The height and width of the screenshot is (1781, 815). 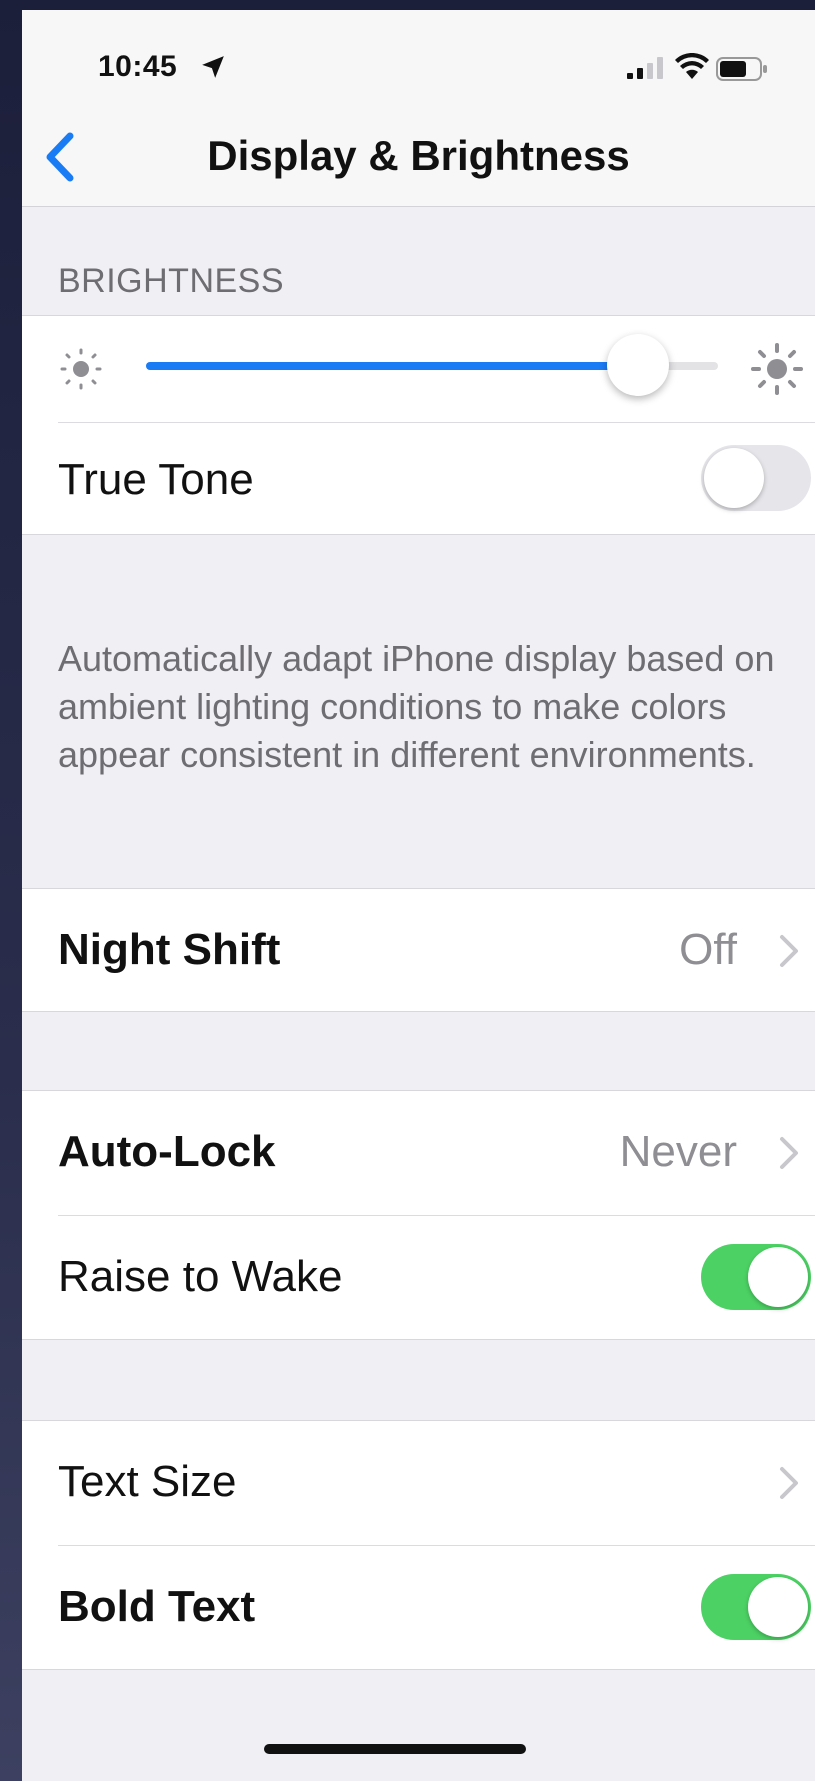 I want to click on true-tone-row: True Tone, so click(x=418, y=478).